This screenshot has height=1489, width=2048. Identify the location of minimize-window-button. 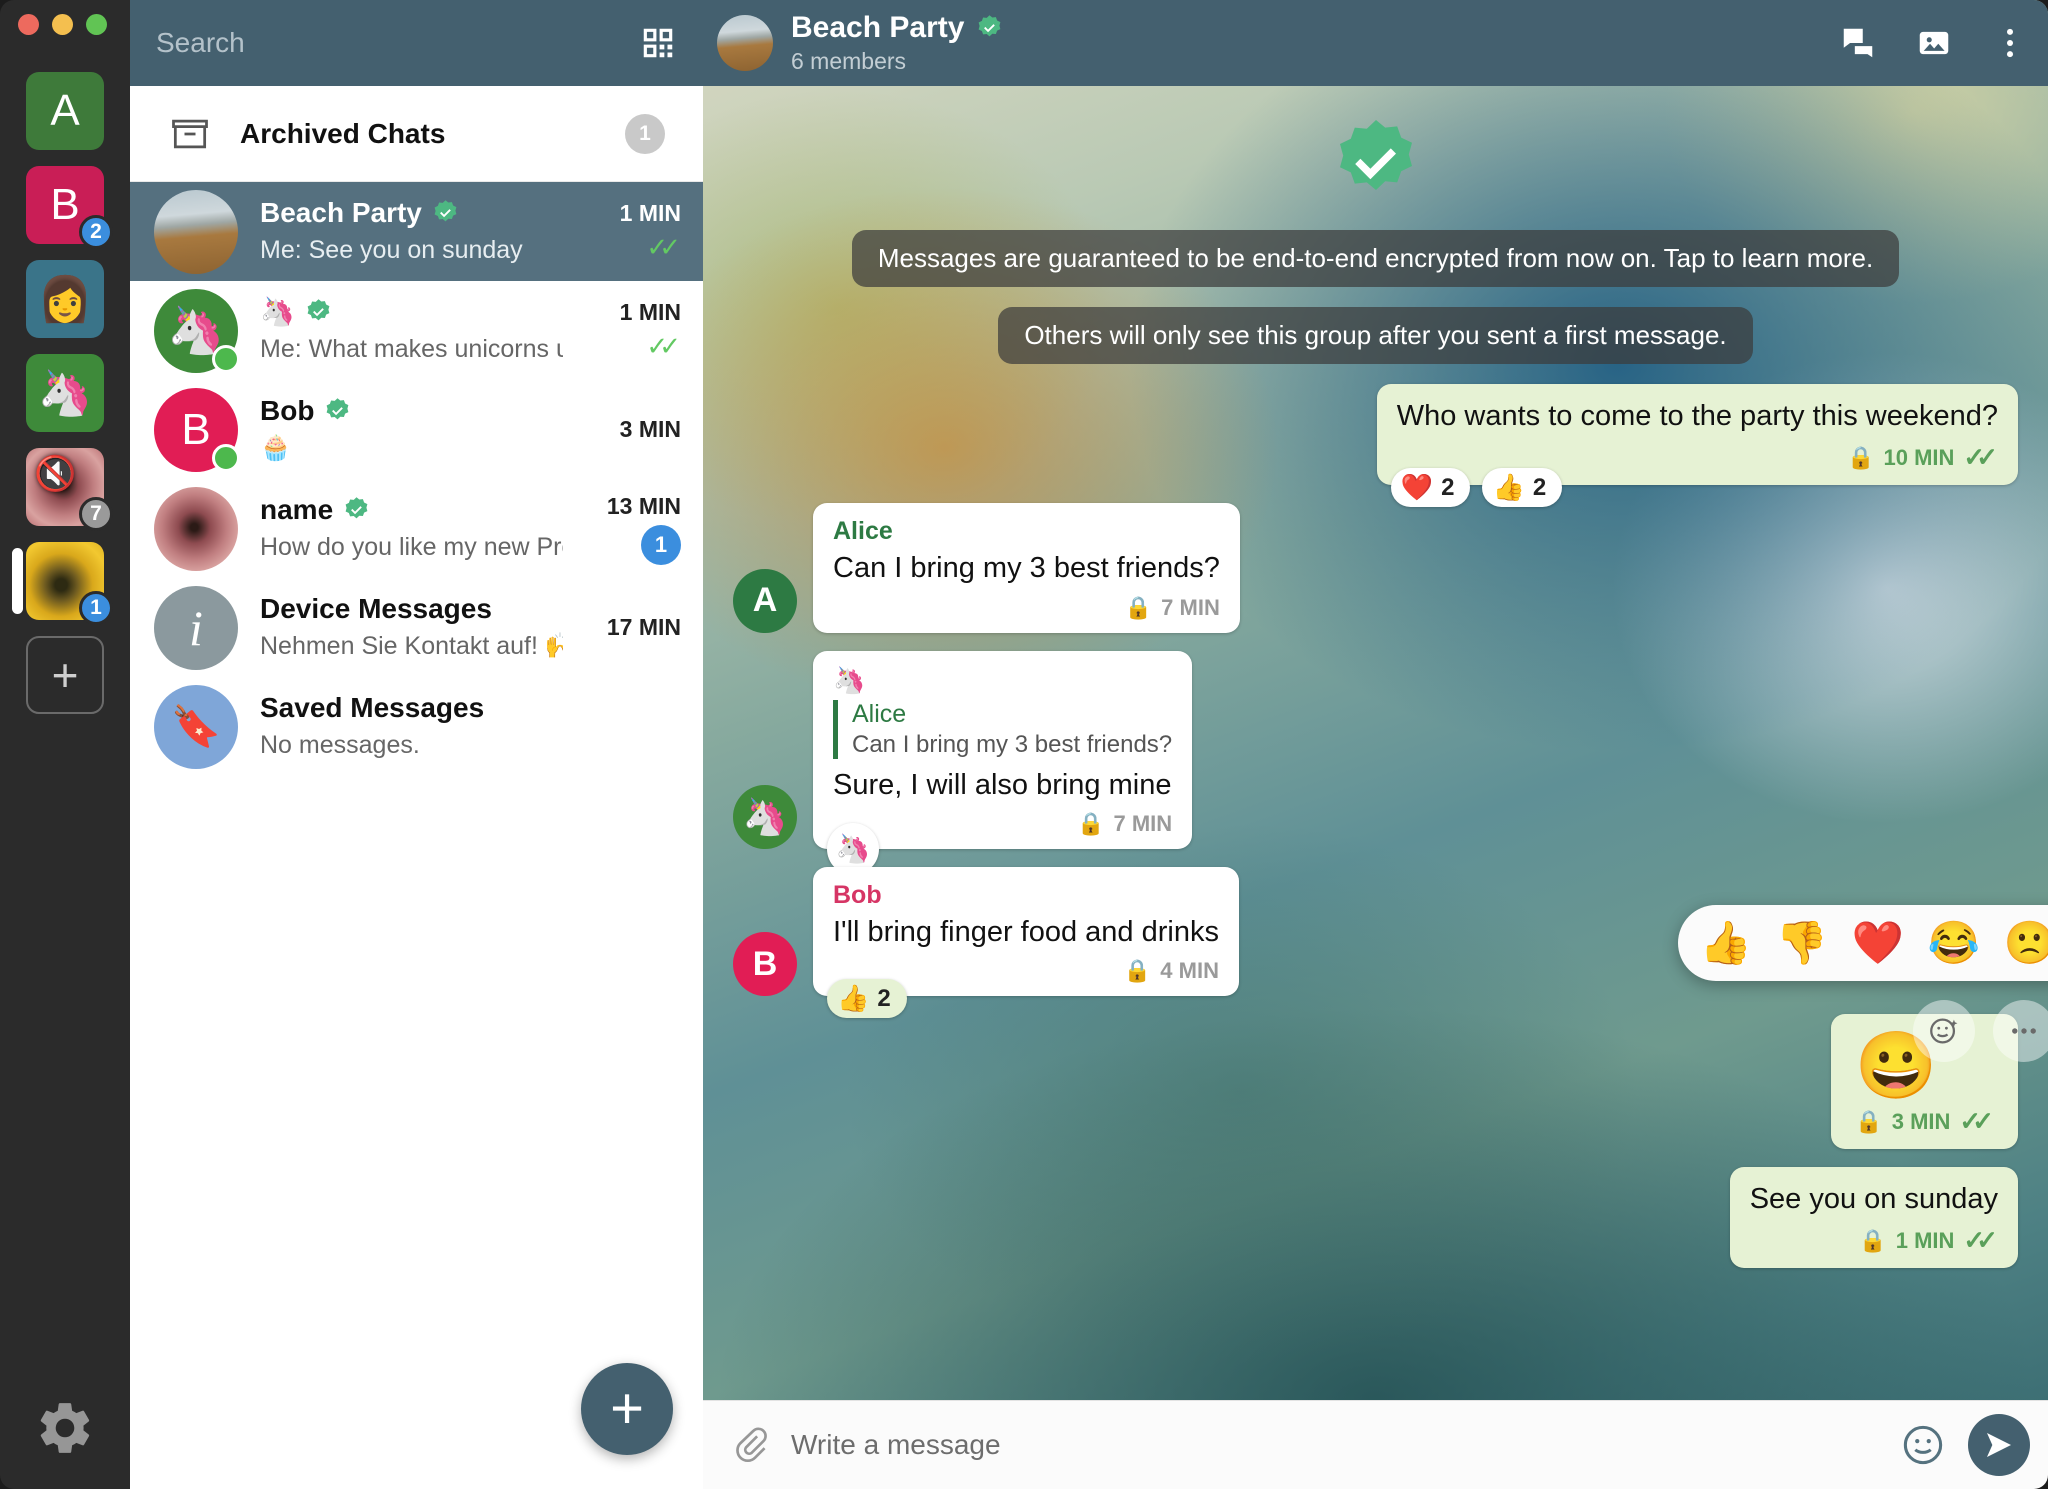
(62, 24).